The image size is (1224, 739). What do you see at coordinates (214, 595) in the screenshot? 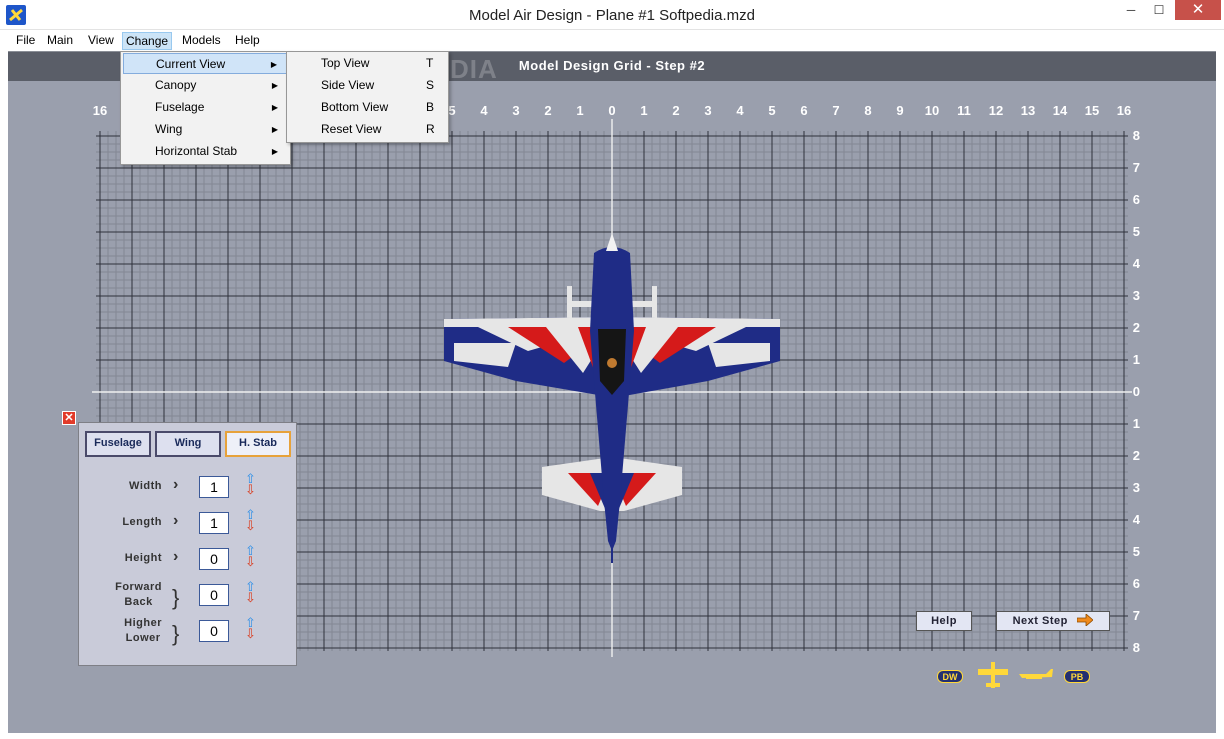
I see `forward-back-field: 0` at bounding box center [214, 595].